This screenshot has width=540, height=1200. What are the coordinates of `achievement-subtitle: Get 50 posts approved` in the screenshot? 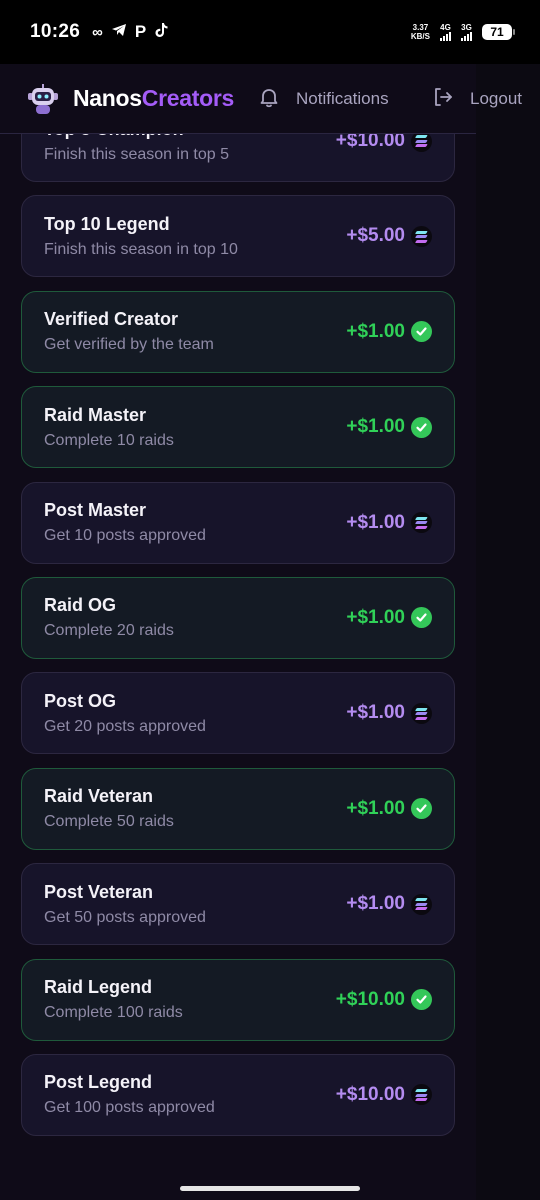 It's located at (125, 917).